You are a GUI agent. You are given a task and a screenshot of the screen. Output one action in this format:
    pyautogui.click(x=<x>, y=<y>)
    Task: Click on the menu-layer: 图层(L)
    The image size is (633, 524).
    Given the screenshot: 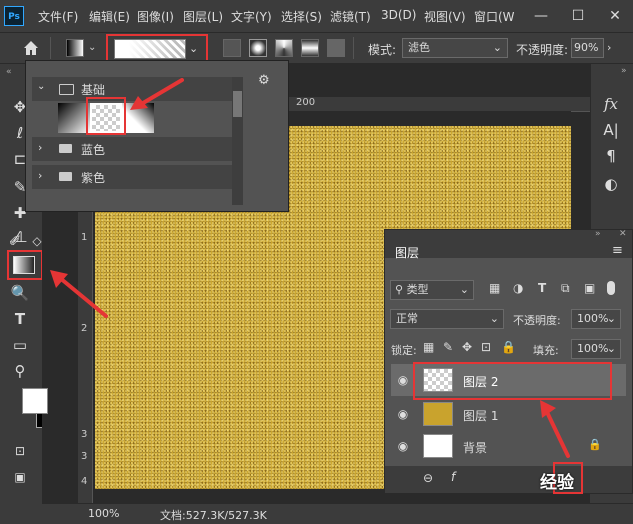 What is the action you would take?
    pyautogui.click(x=203, y=16)
    